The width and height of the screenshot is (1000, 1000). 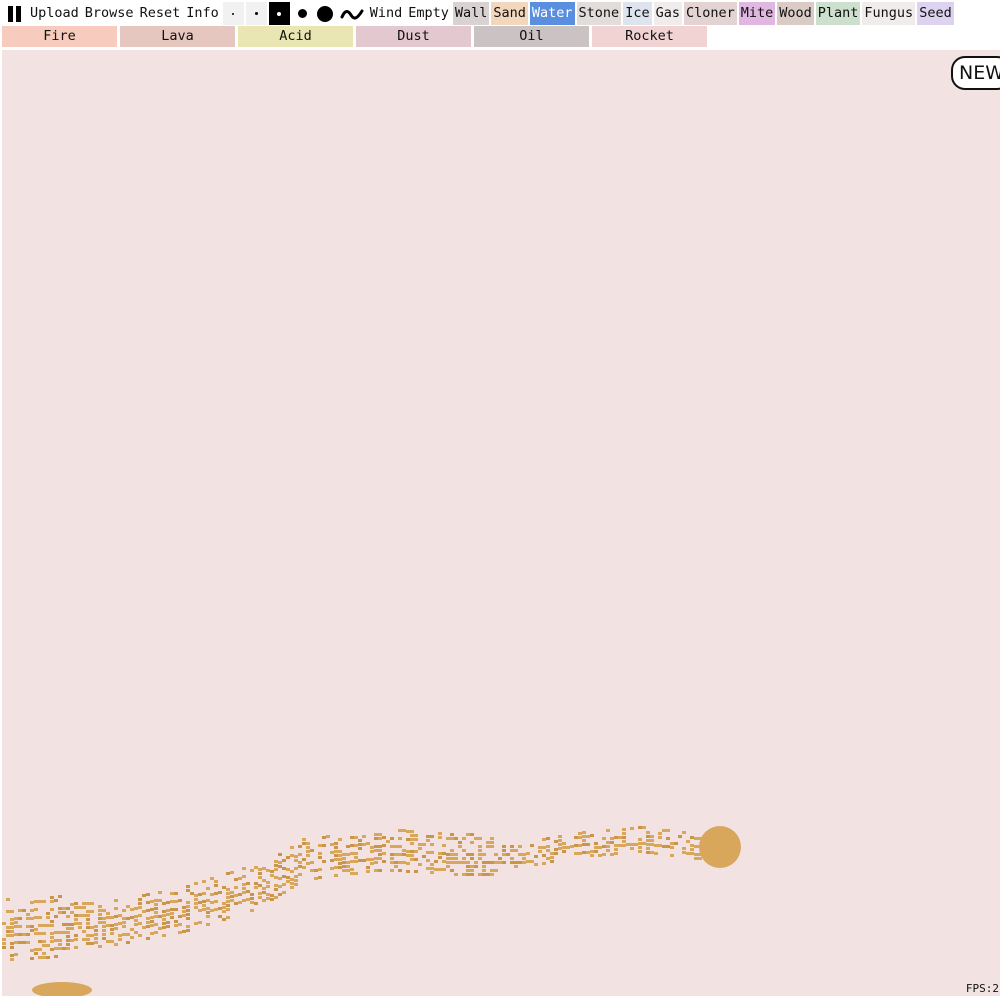 What do you see at coordinates (599, 13) in the screenshot?
I see `element-button-stone: Stone` at bounding box center [599, 13].